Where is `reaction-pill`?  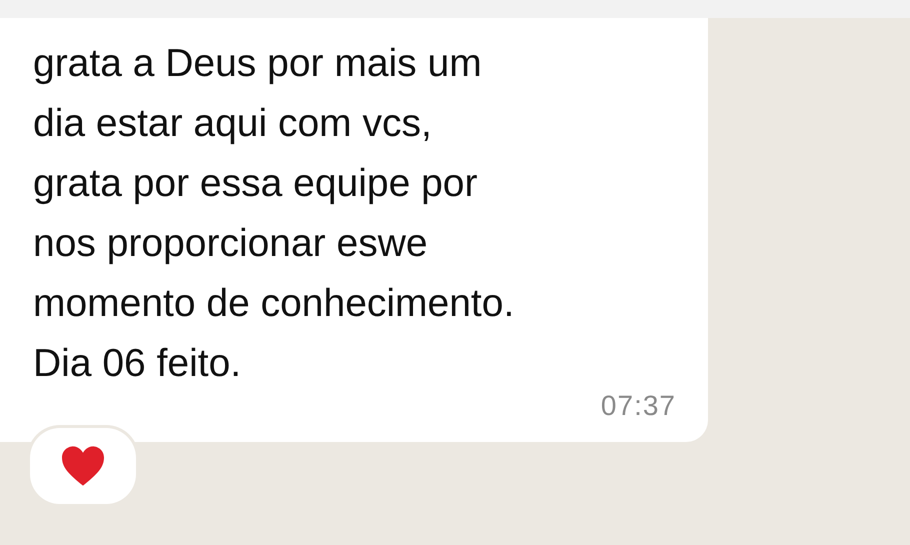
reaction-pill is located at coordinates (83, 466).